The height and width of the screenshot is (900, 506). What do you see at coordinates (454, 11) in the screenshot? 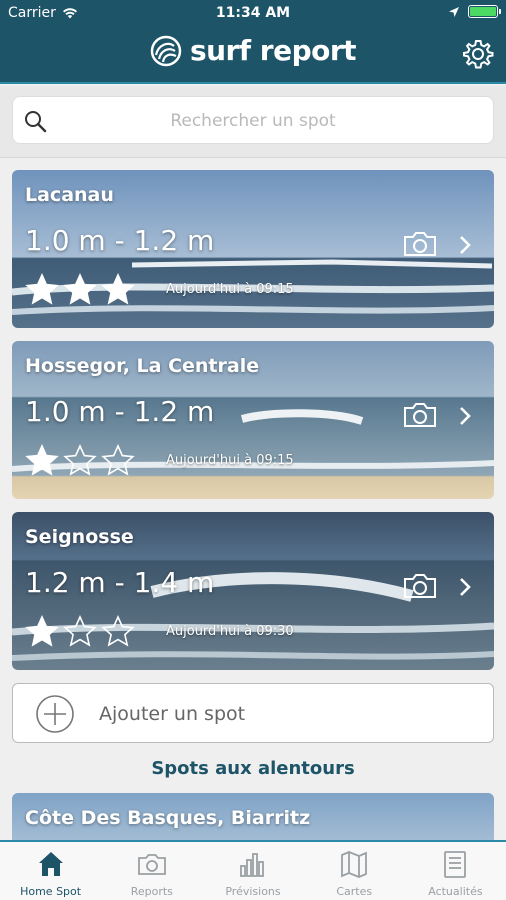
I see `location-arrow-icon` at bounding box center [454, 11].